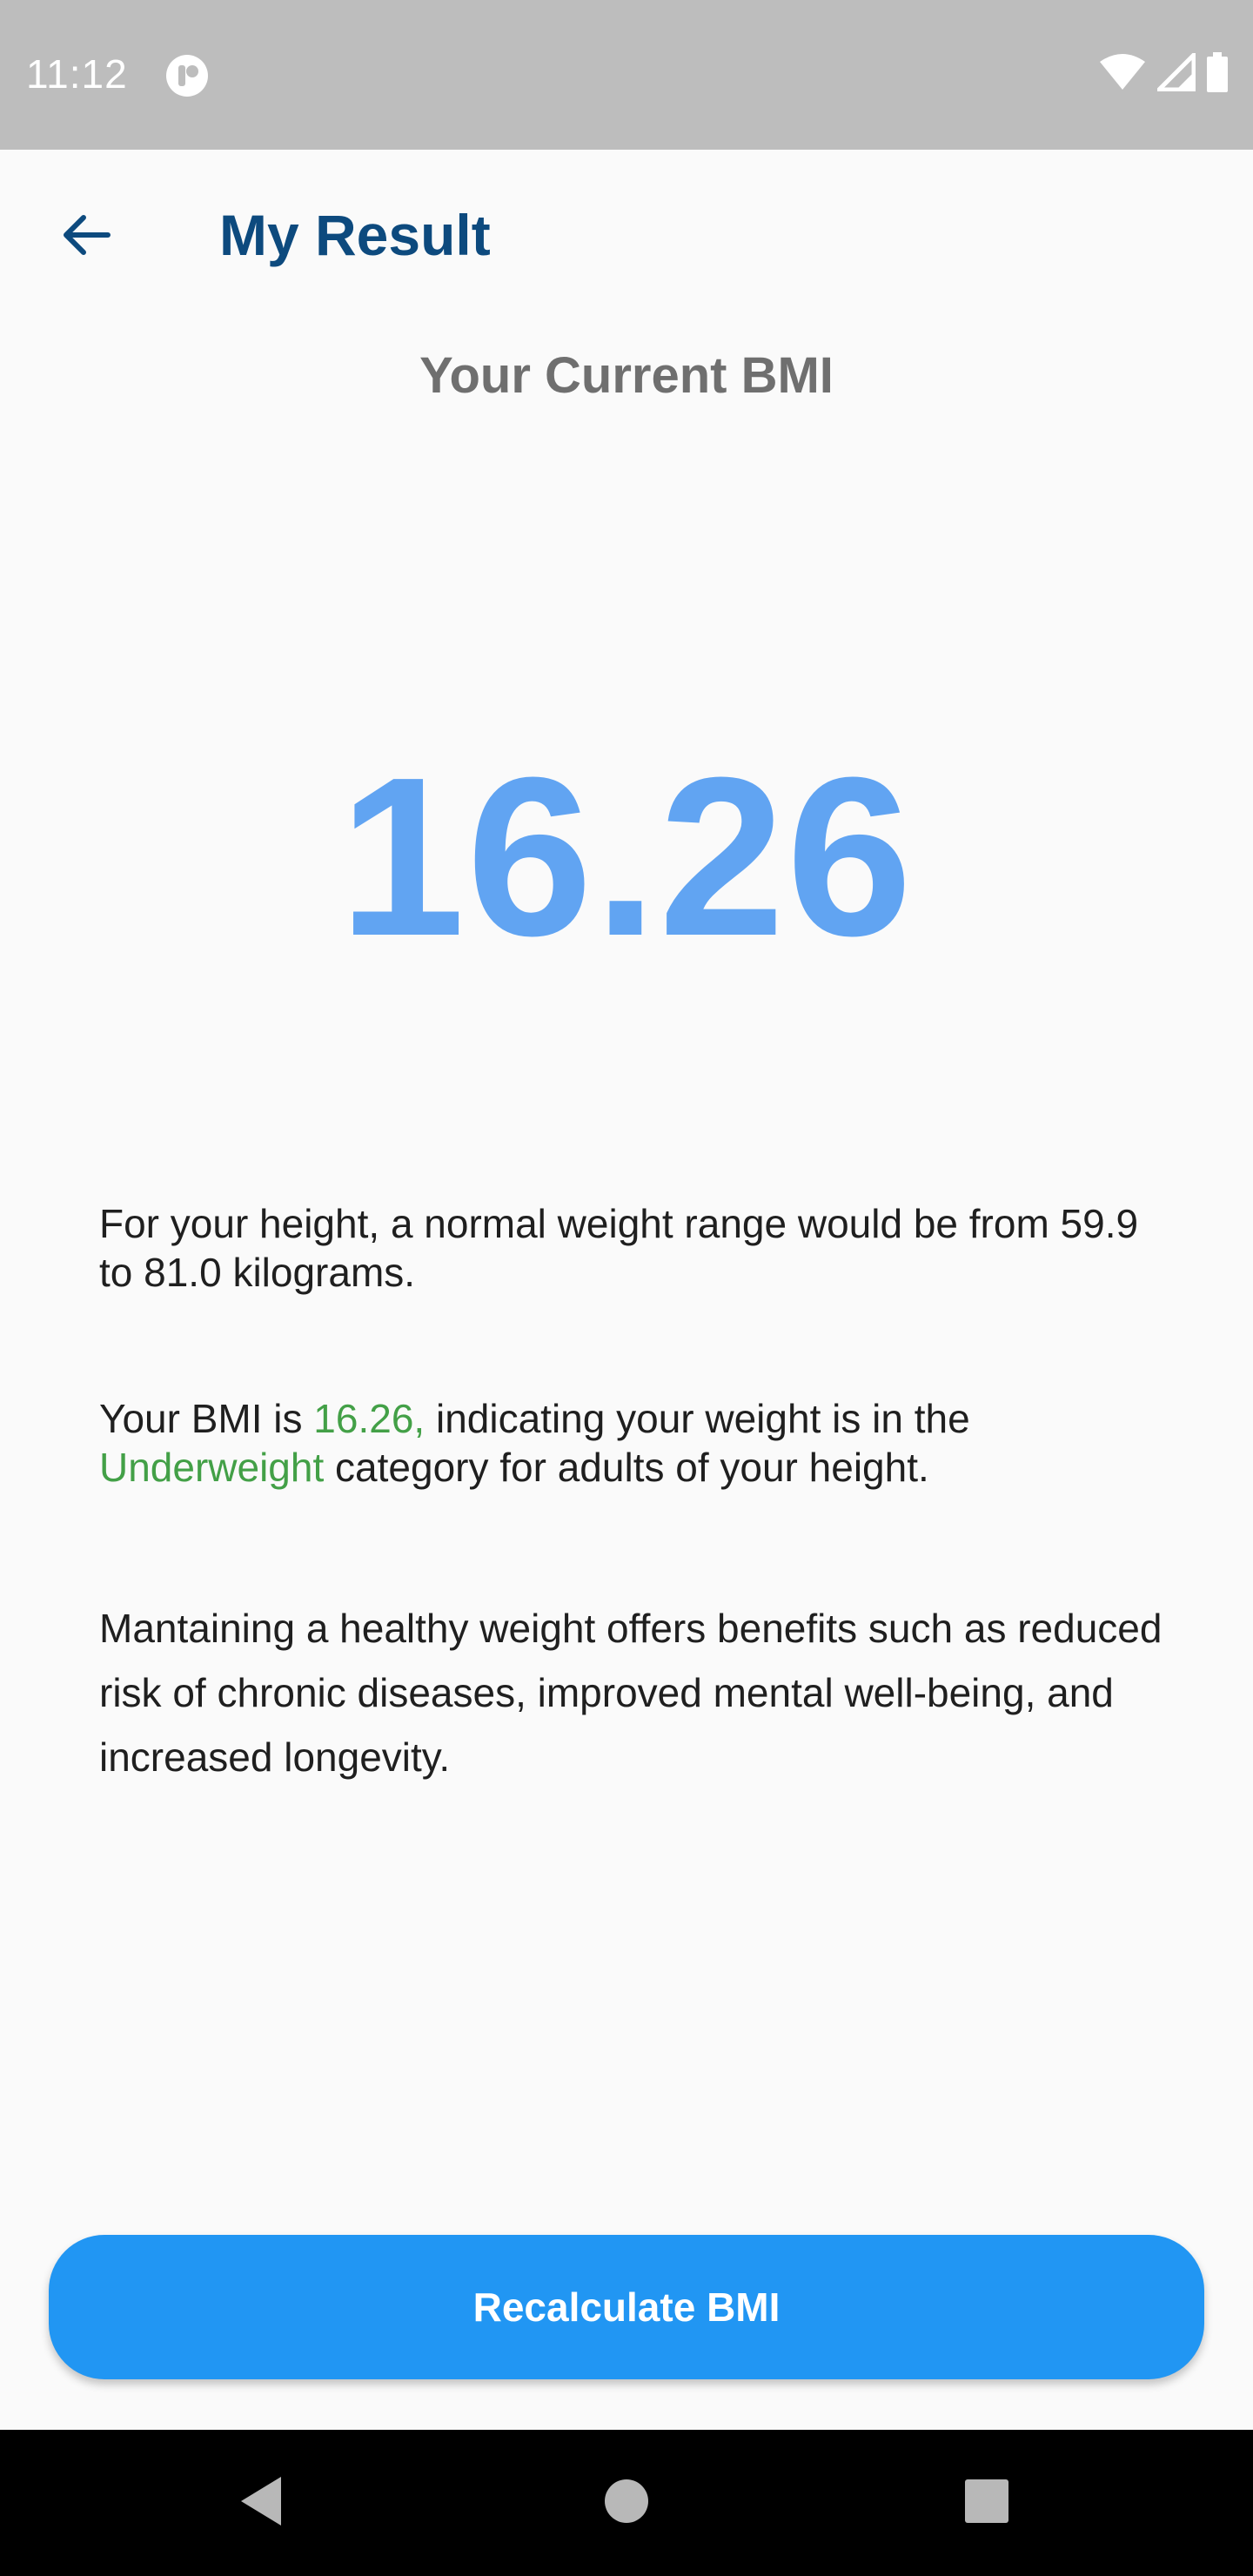  I want to click on battery-icon, so click(1217, 74).